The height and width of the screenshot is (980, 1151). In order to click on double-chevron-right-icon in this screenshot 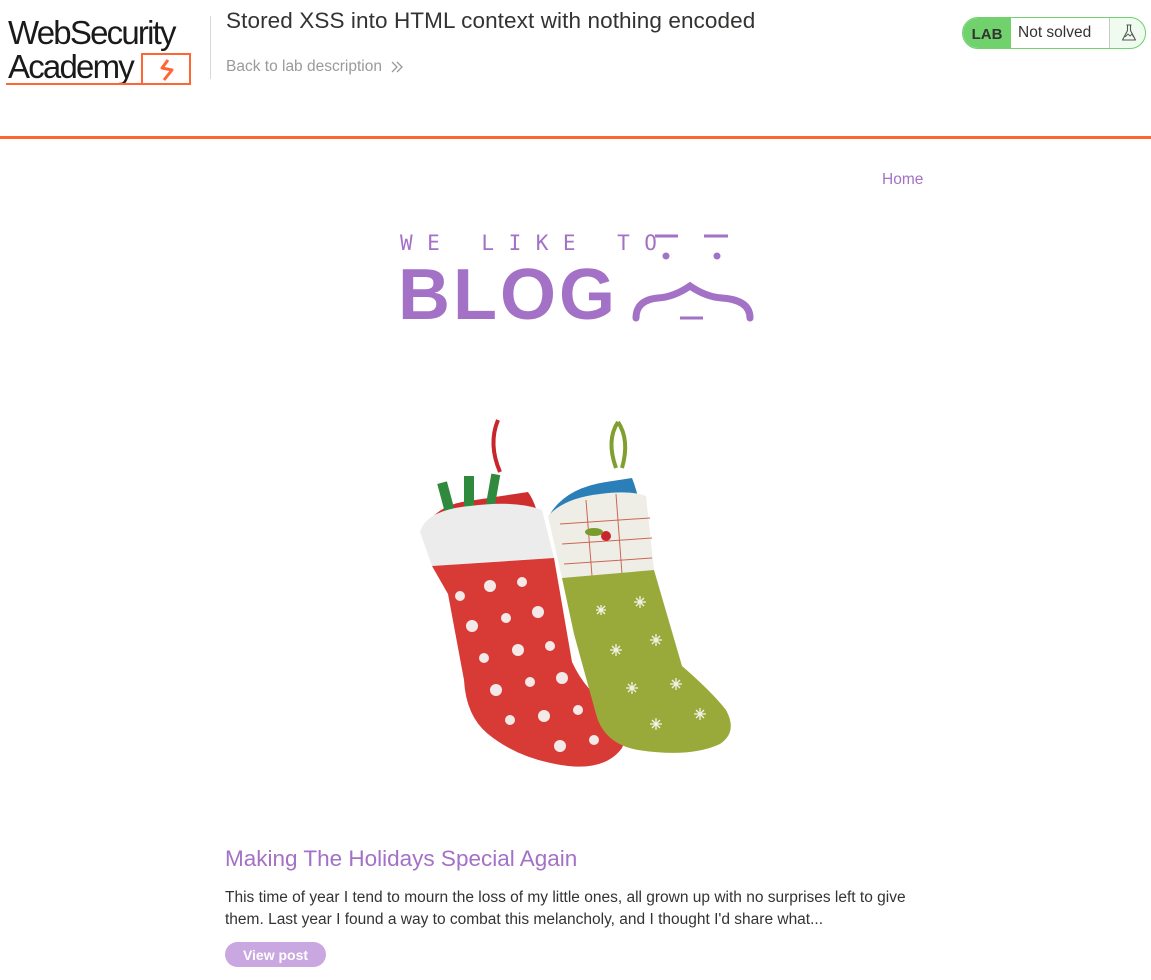, I will do `click(397, 67)`.